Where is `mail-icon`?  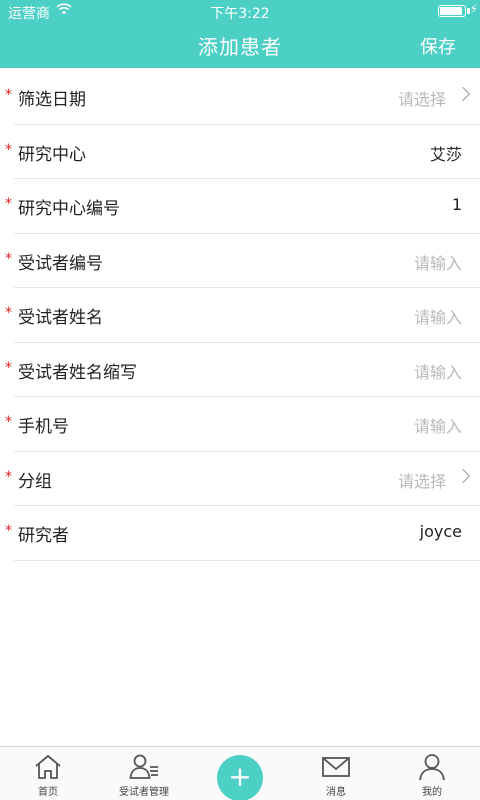 mail-icon is located at coordinates (336, 767).